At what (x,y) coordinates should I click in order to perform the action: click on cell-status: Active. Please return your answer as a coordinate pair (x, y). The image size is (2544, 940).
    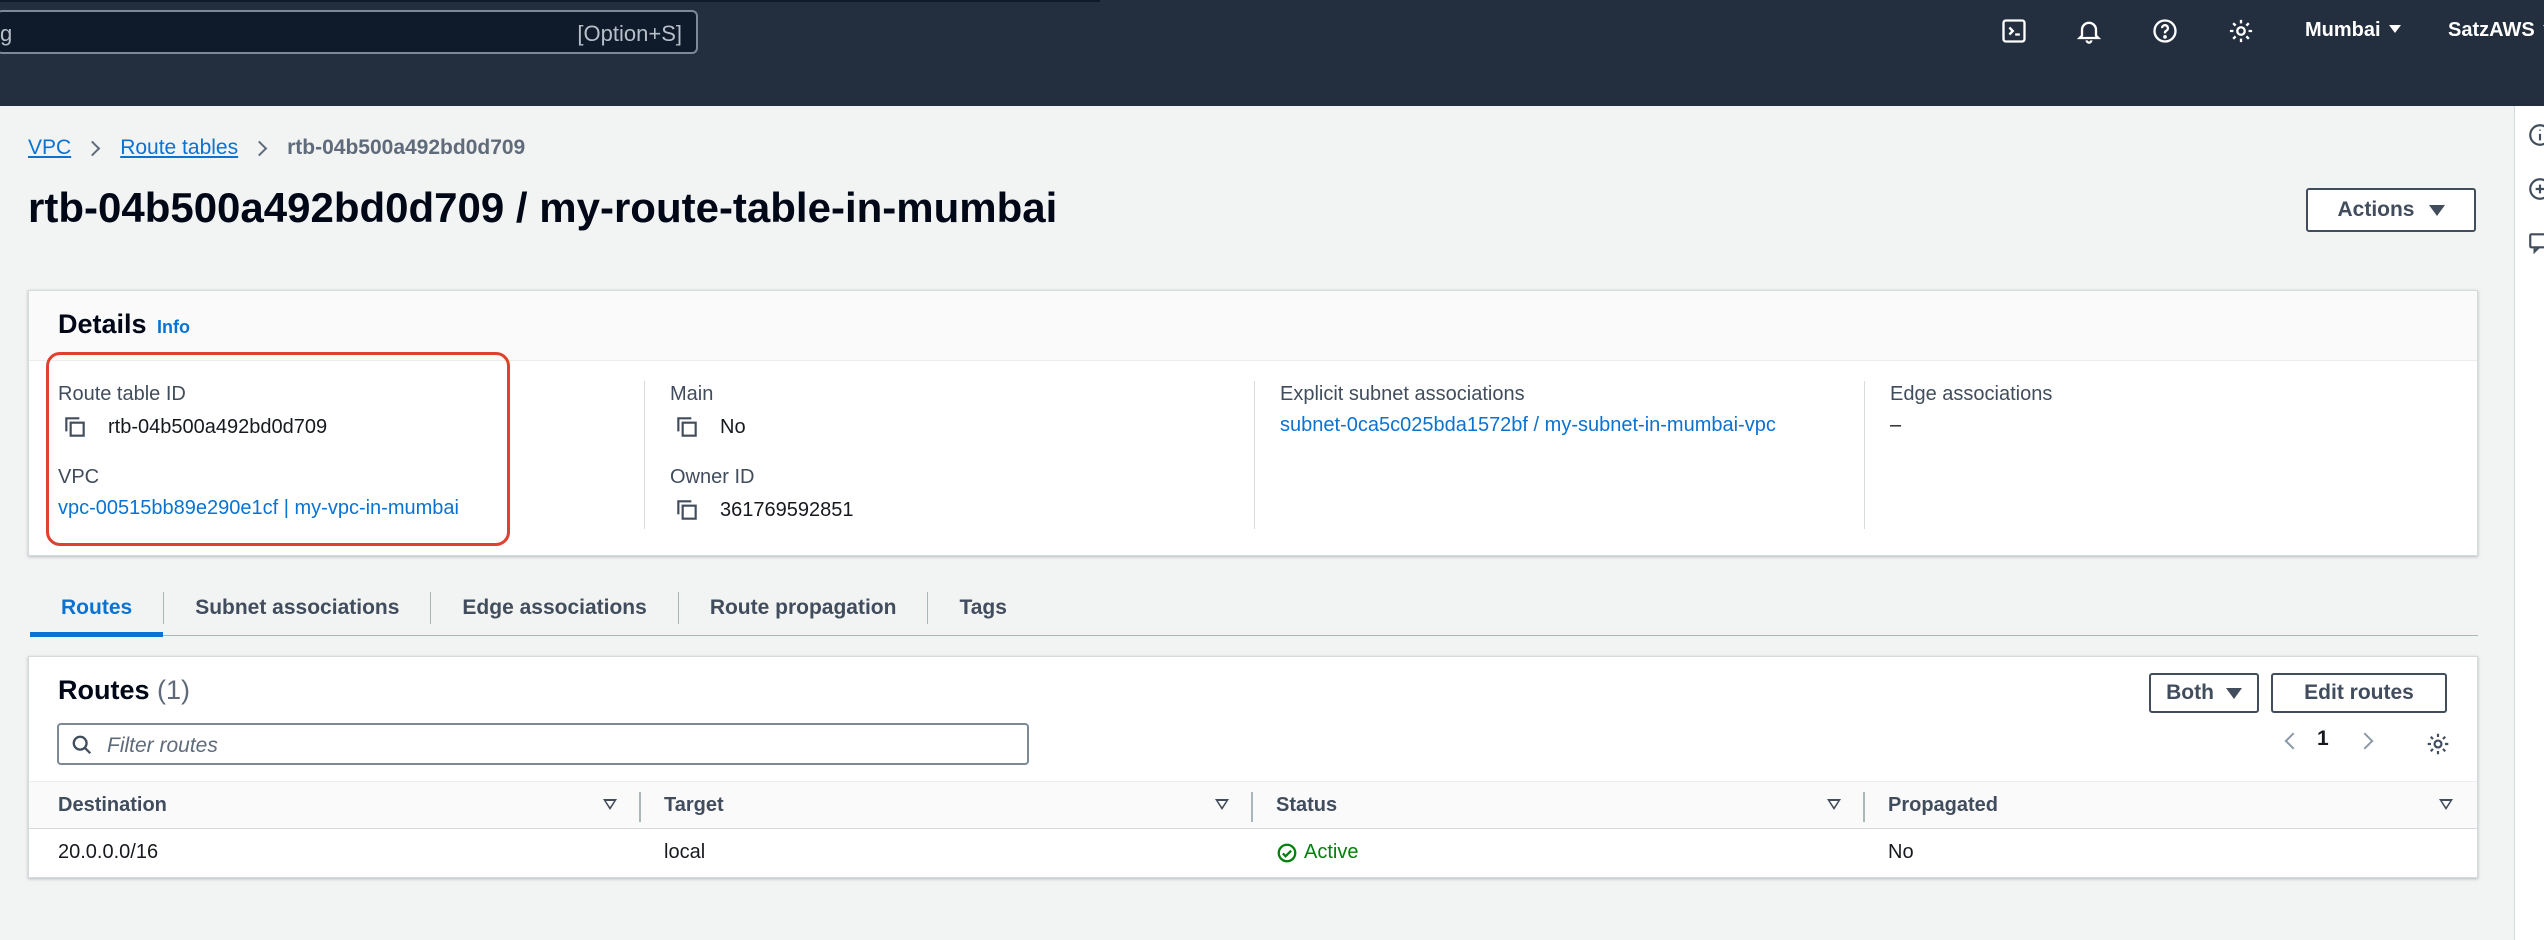
    Looking at the image, I should click on (1317, 852).